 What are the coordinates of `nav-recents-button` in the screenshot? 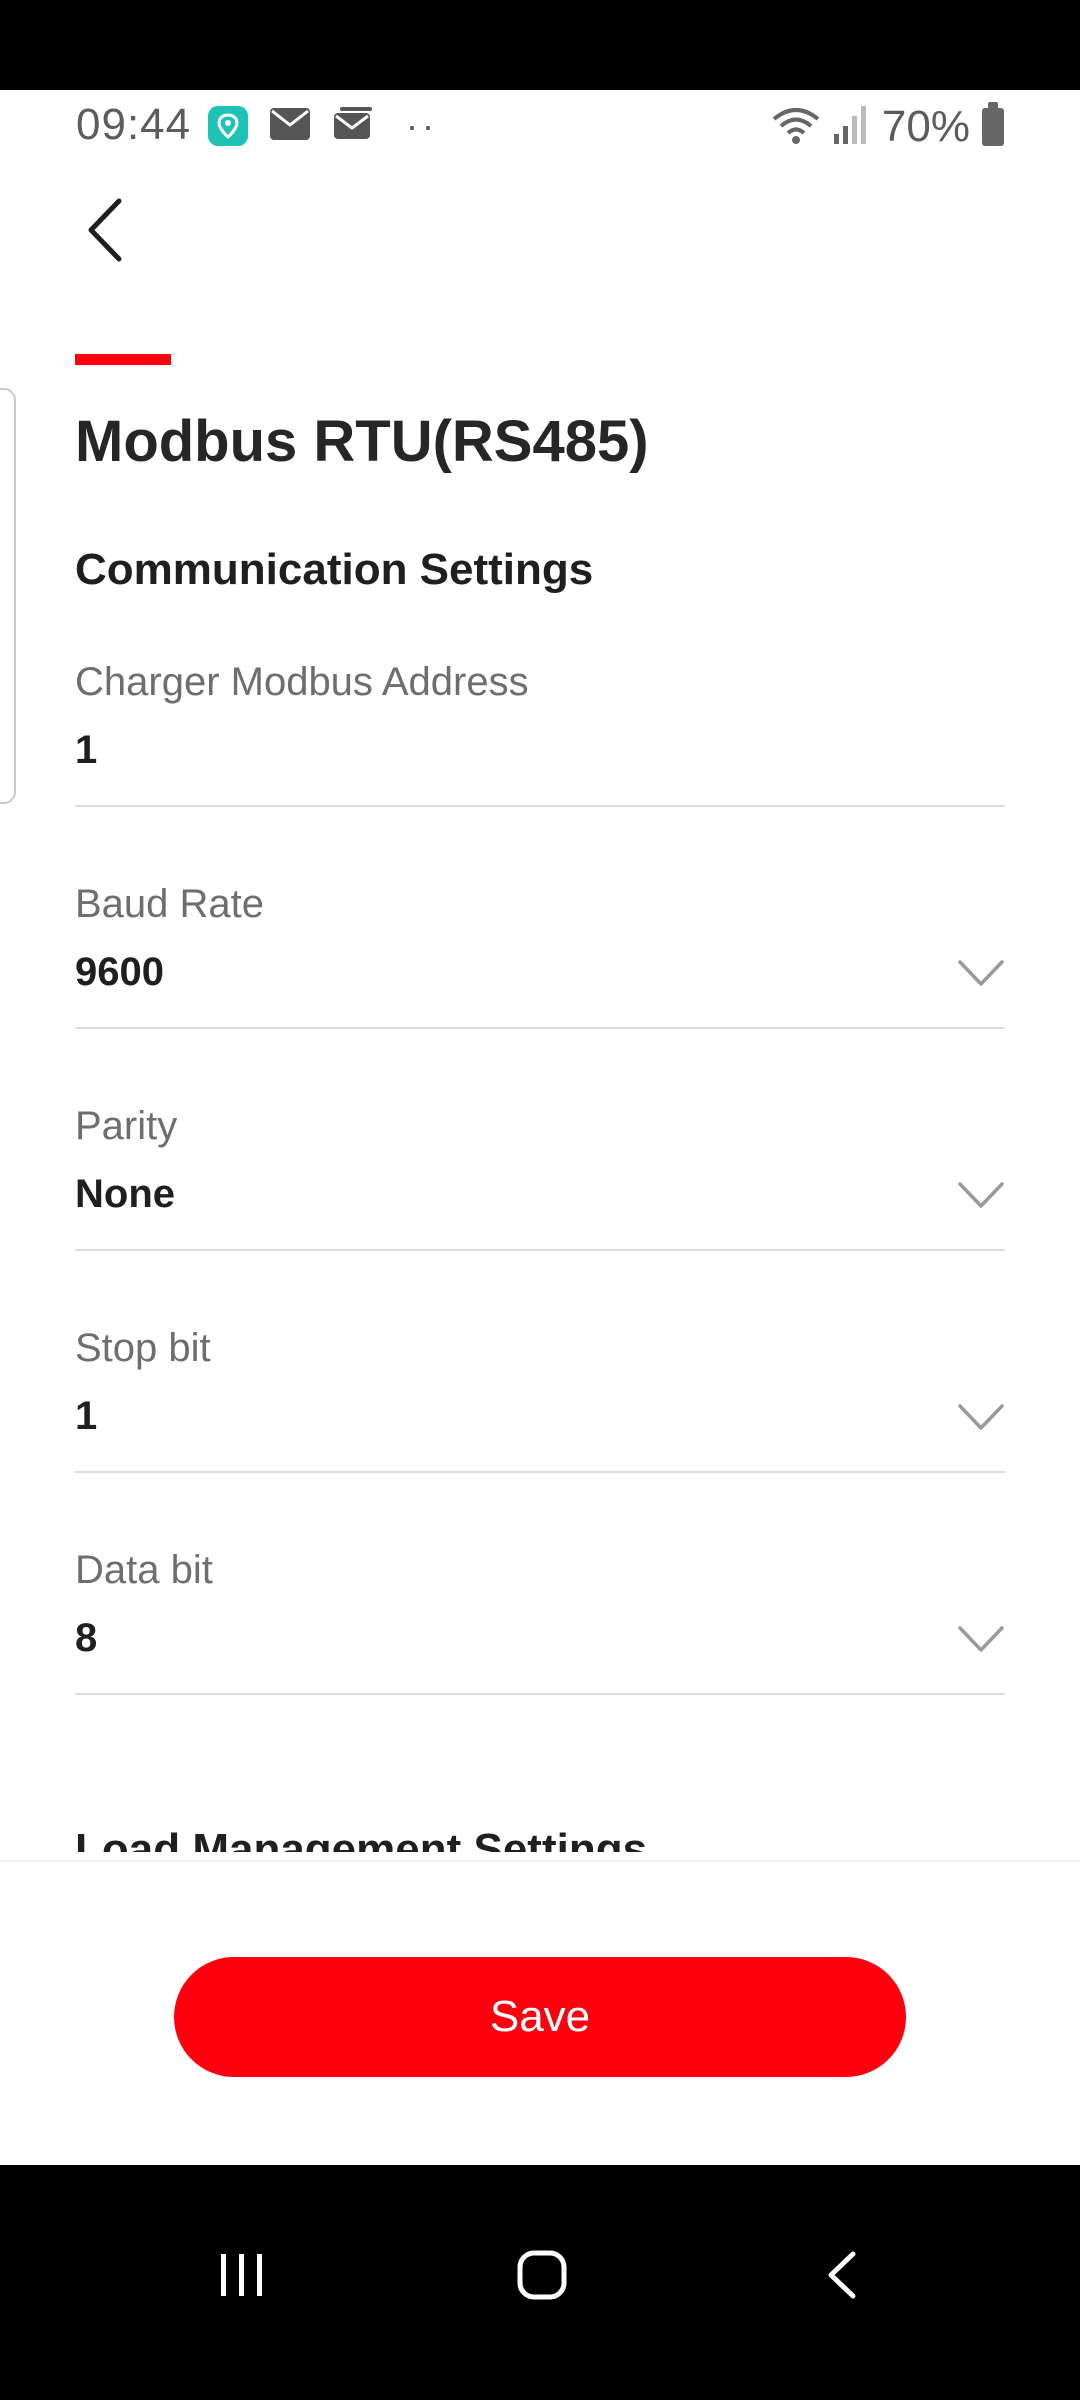 It's located at (242, 2275).